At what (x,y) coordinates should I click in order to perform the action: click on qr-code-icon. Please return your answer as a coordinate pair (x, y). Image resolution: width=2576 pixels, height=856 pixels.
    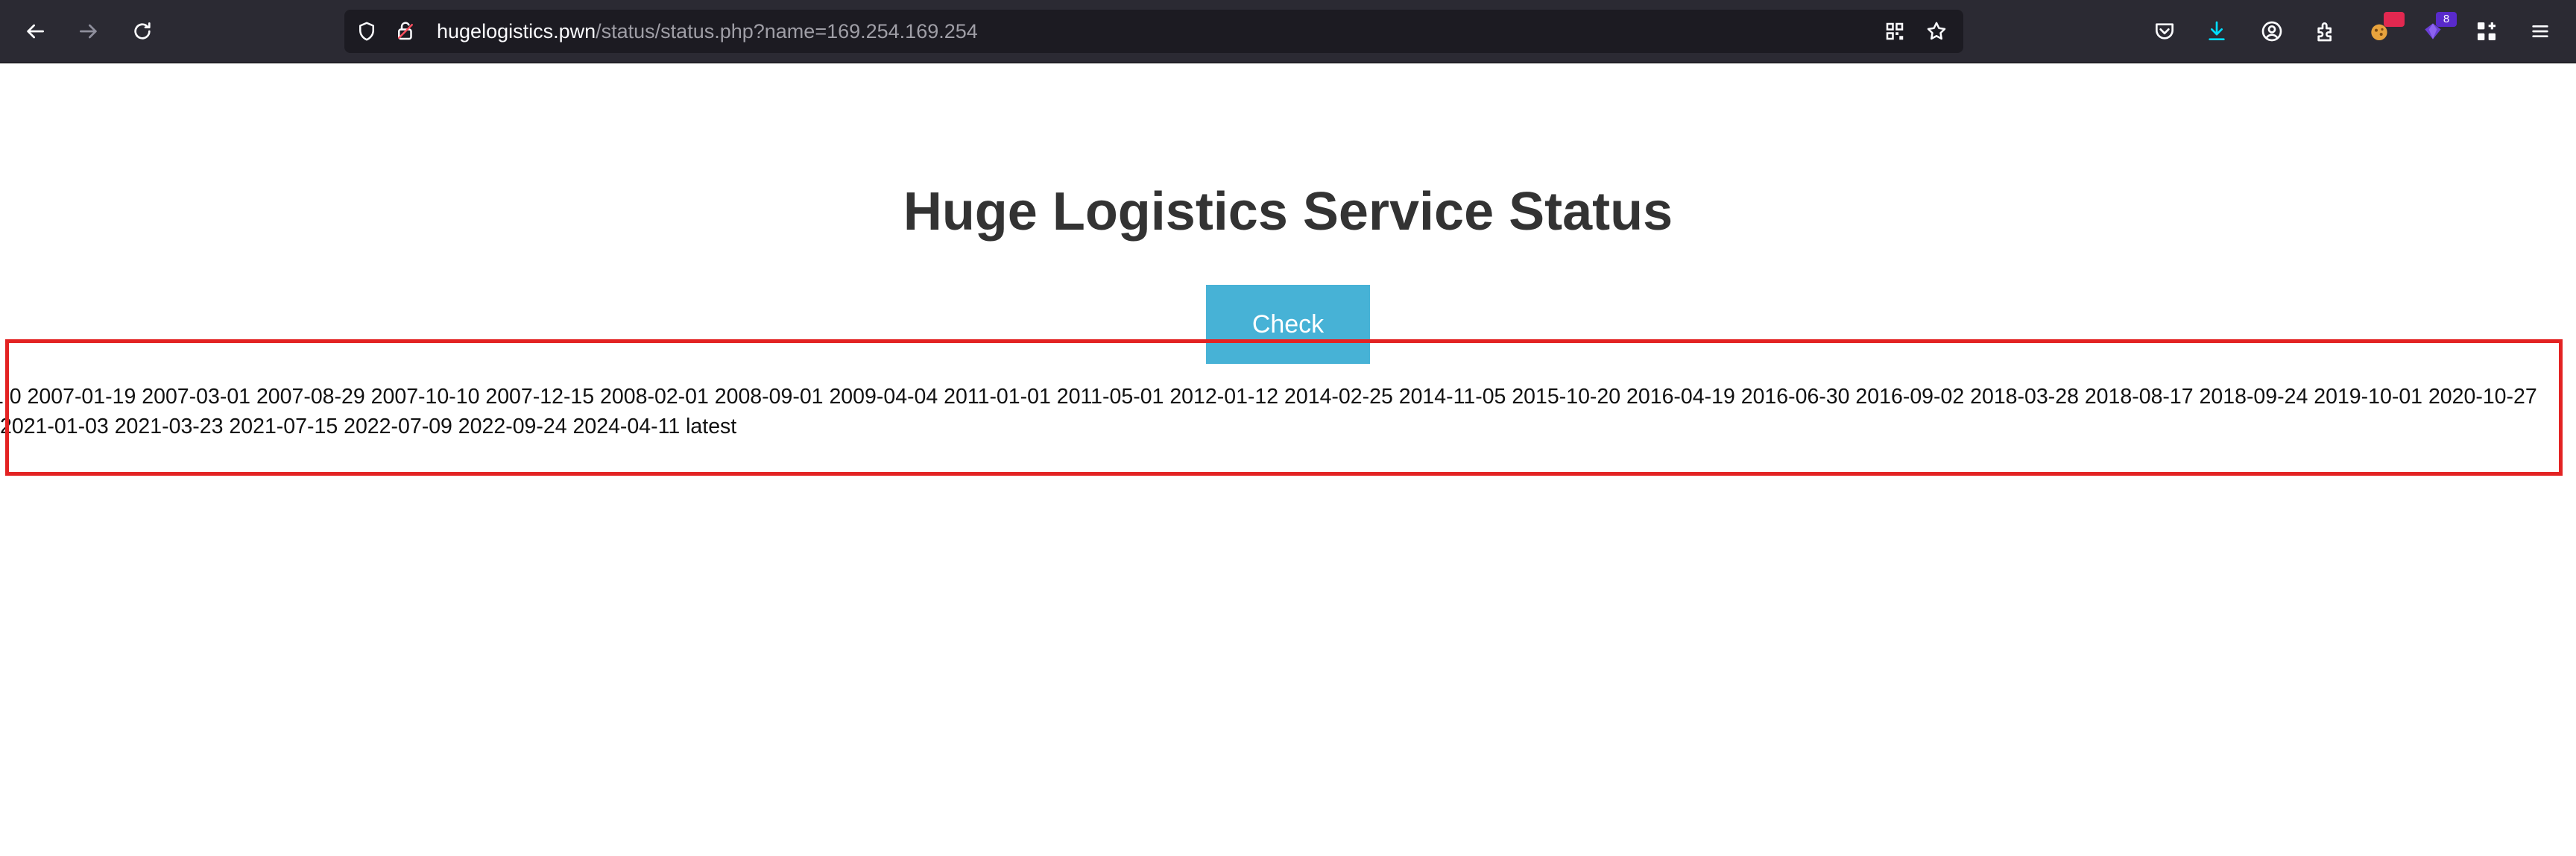
    Looking at the image, I should click on (1895, 31).